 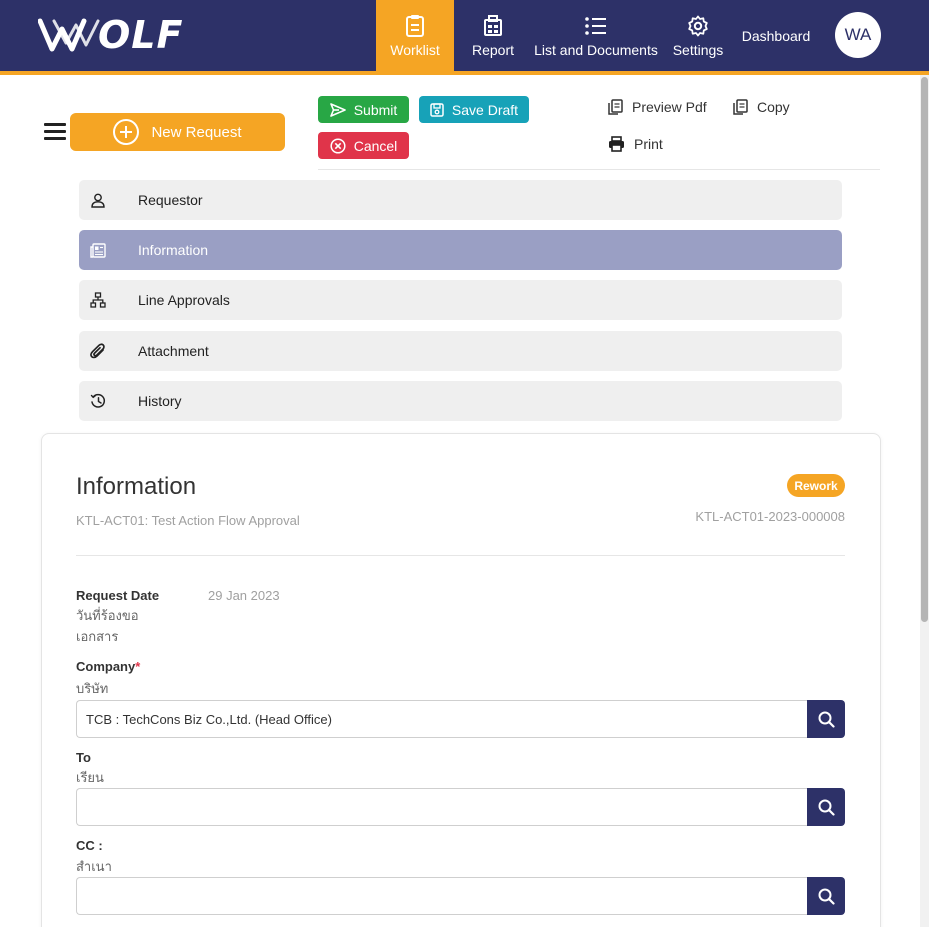 What do you see at coordinates (55, 132) in the screenshot?
I see `menu-toggle-icon` at bounding box center [55, 132].